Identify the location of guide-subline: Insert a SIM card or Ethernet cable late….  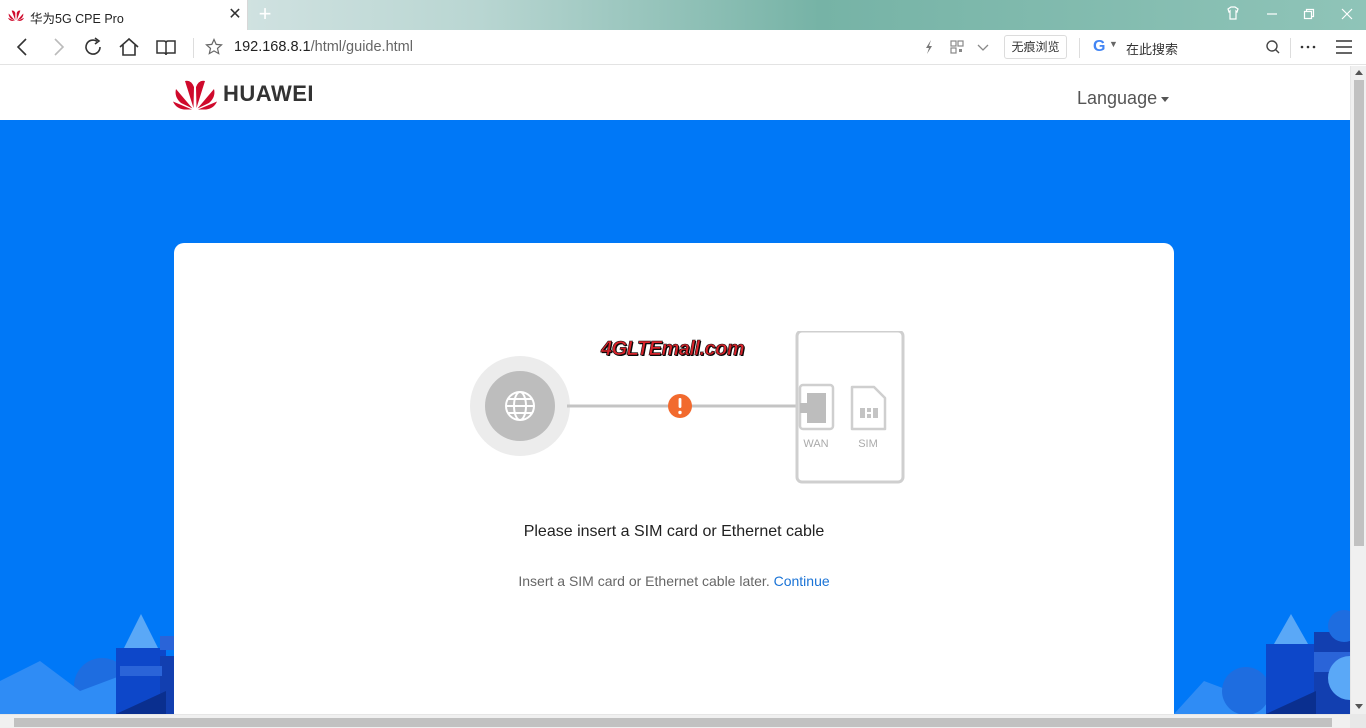
(674, 581).